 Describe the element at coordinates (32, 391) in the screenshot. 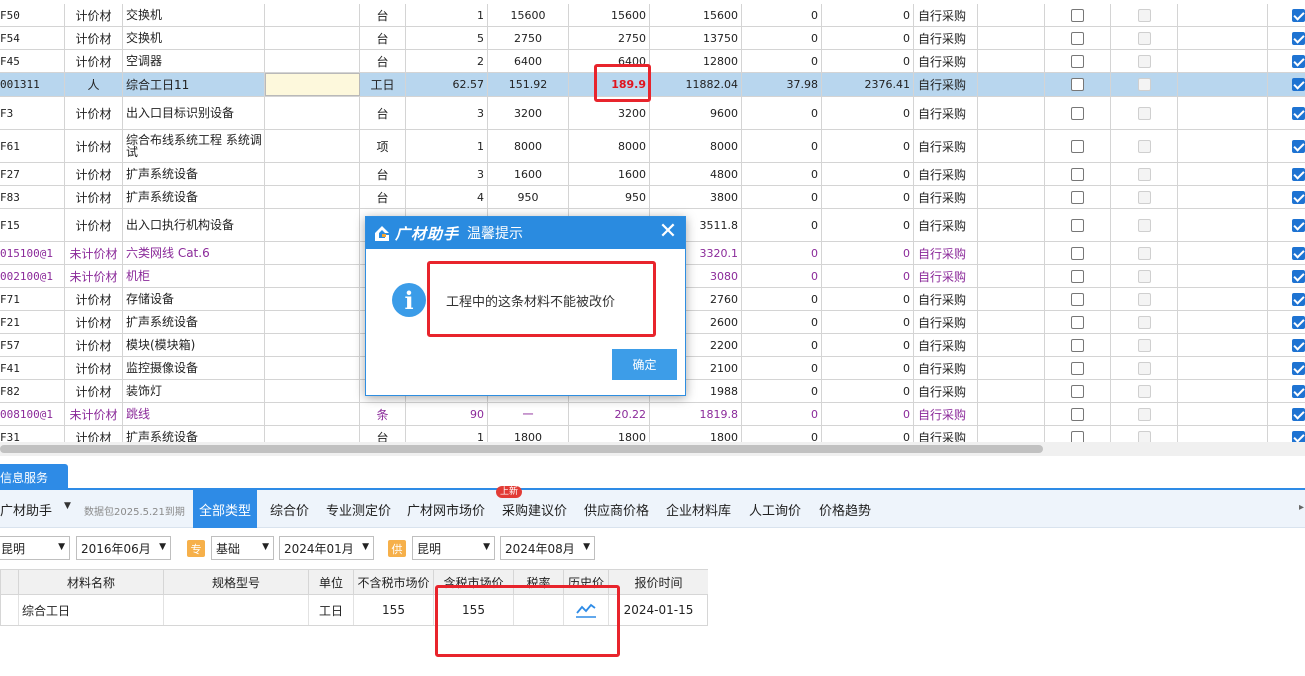

I see `cell-code: F82` at that location.